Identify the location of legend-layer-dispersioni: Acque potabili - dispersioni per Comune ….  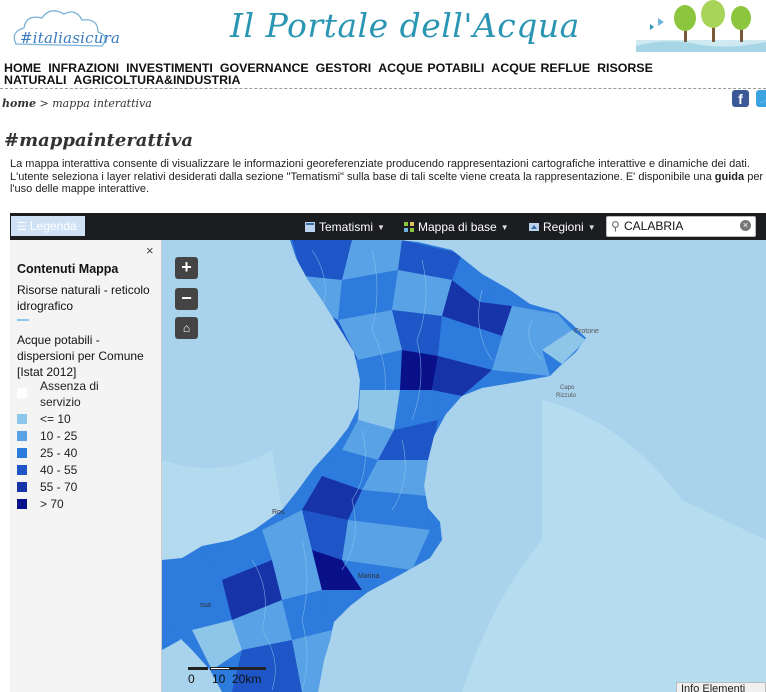
(80, 356).